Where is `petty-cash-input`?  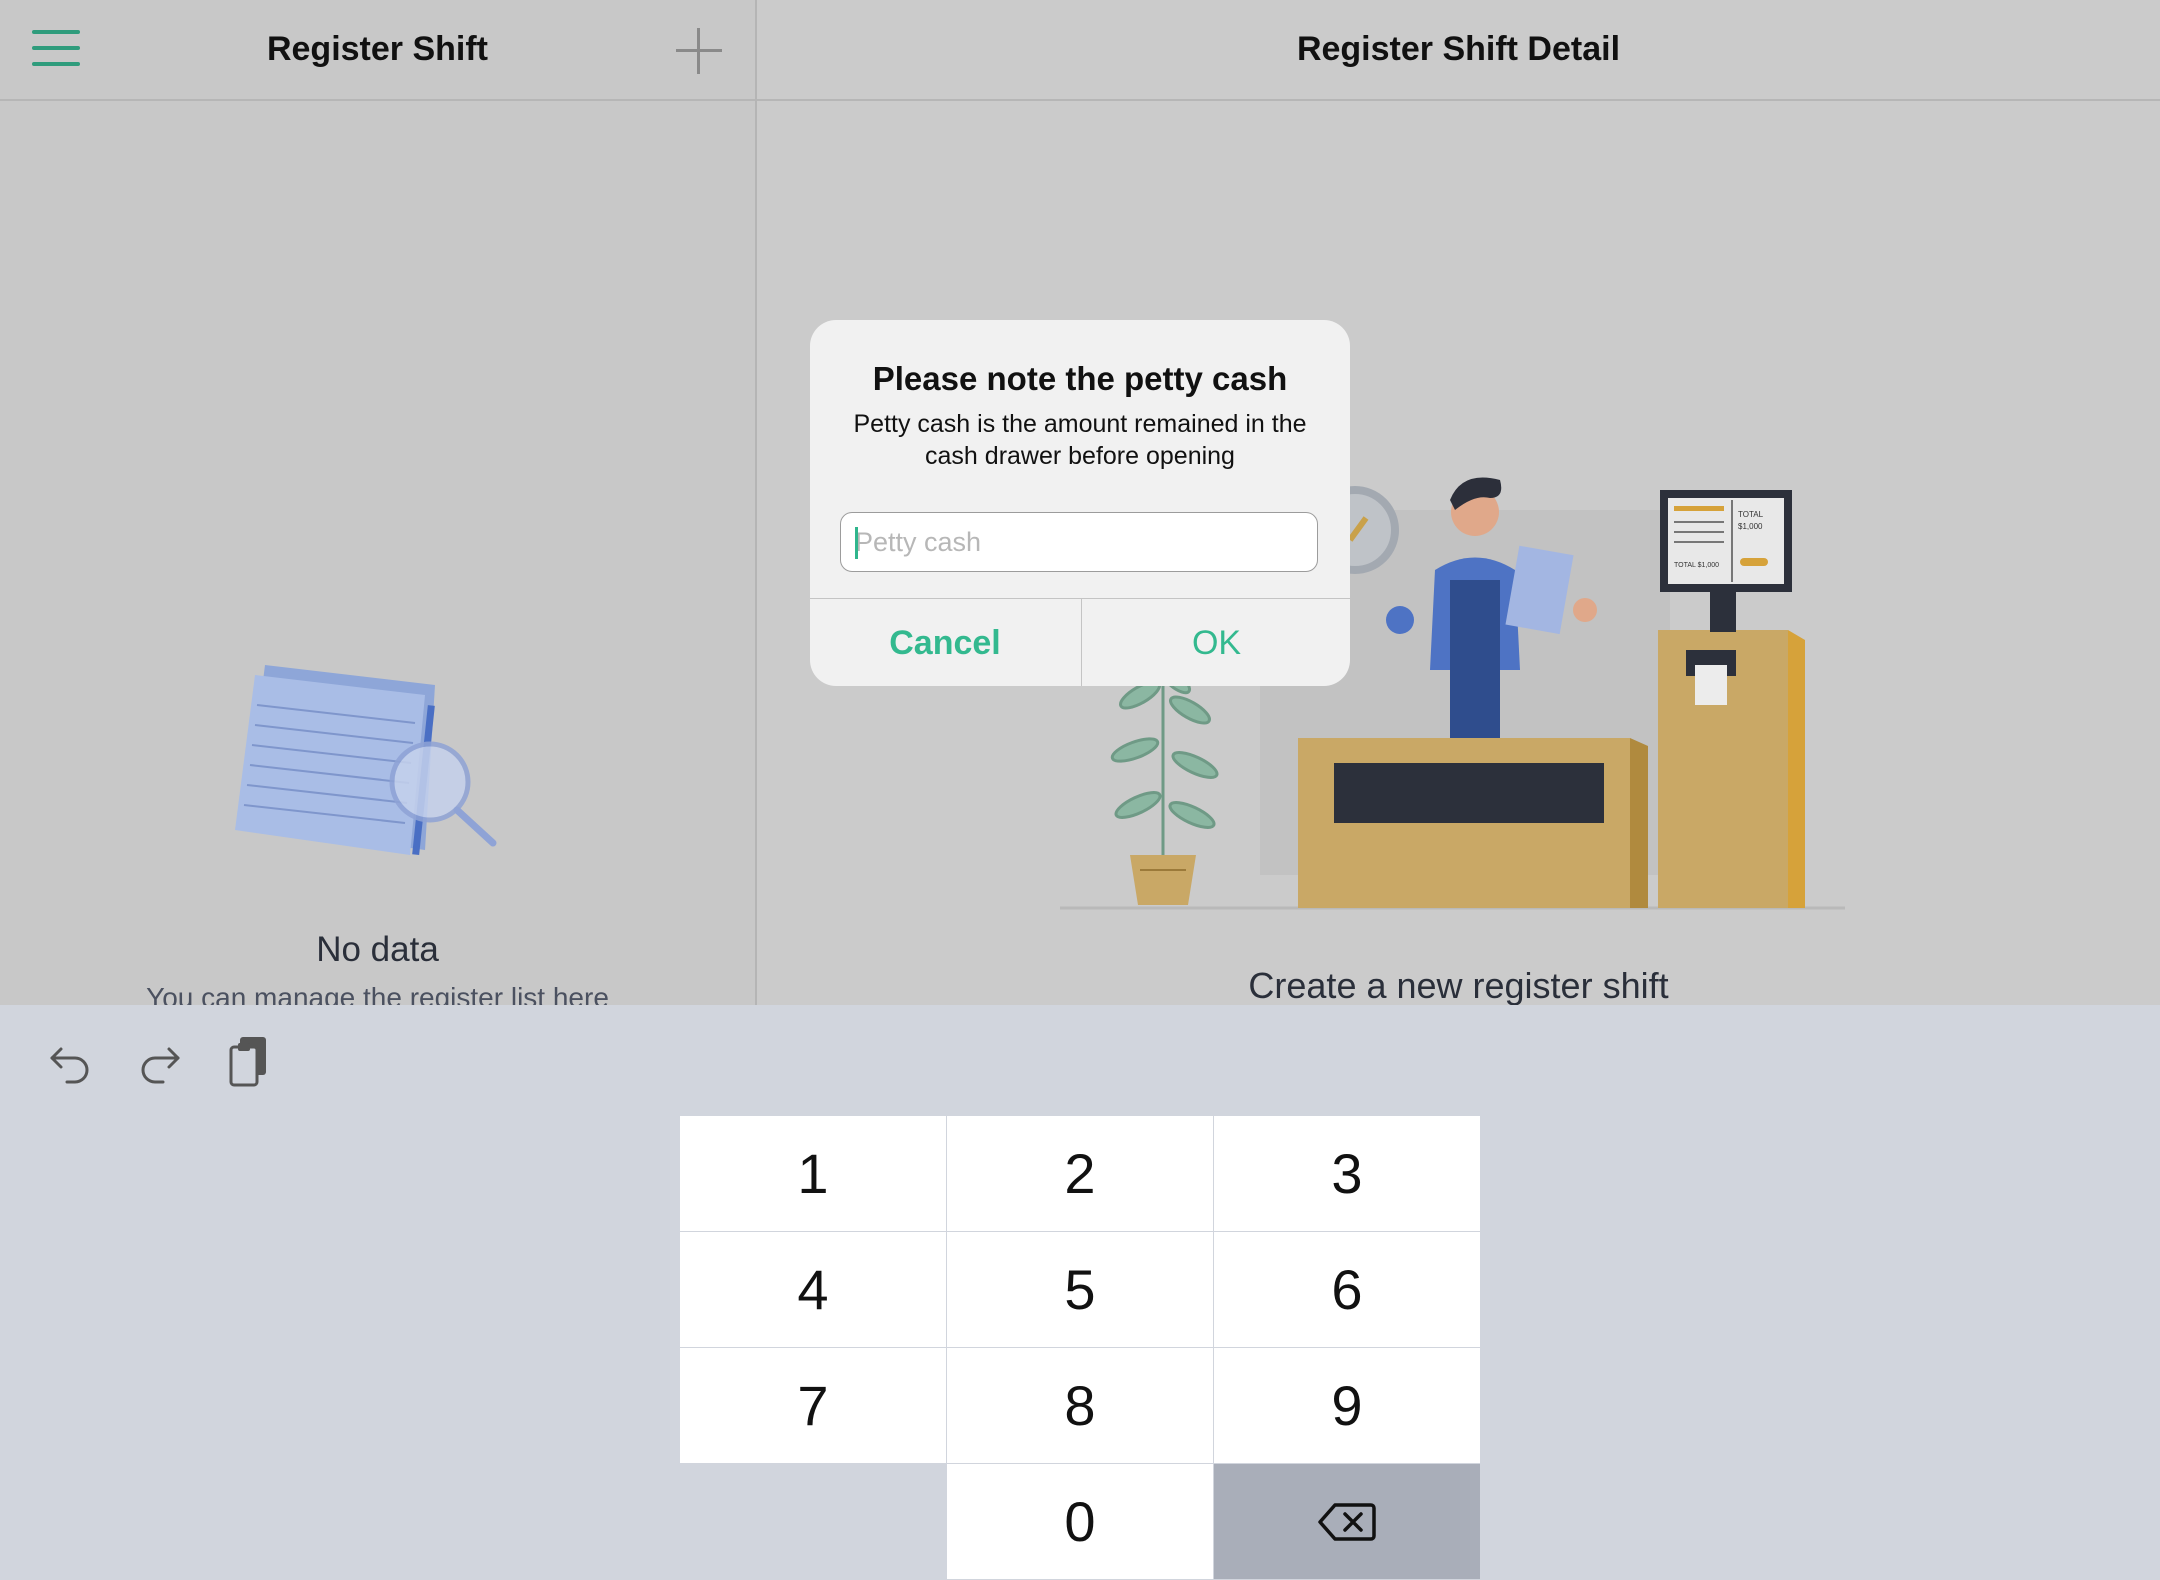
petty-cash-input is located at coordinates (1080, 542).